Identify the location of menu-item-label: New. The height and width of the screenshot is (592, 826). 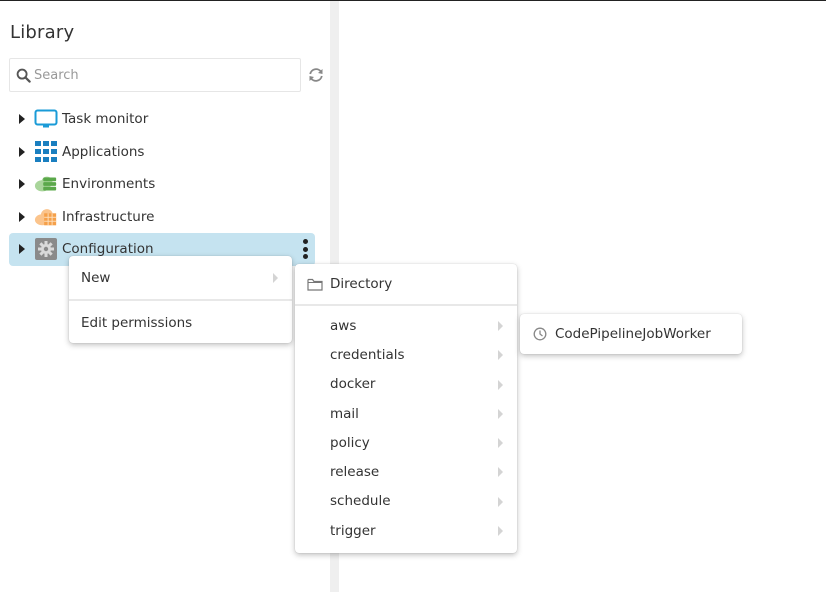
(96, 277).